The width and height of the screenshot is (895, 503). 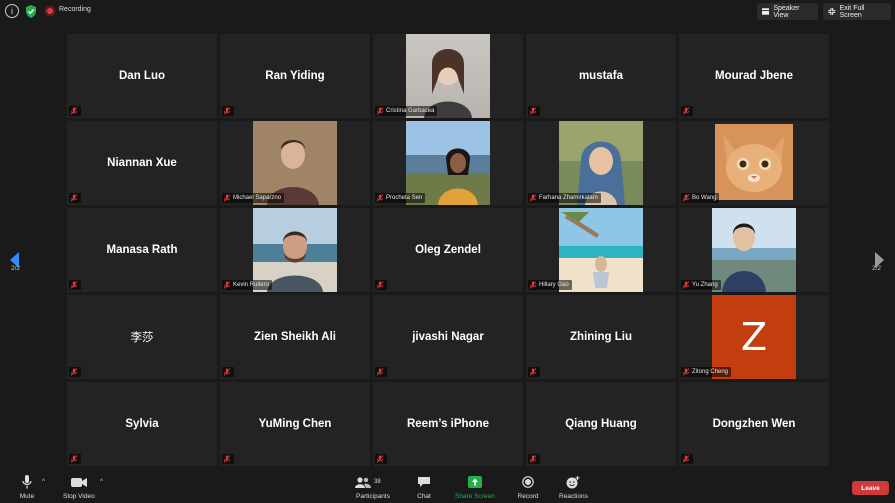 I want to click on record-button: Record, so click(x=528, y=487).